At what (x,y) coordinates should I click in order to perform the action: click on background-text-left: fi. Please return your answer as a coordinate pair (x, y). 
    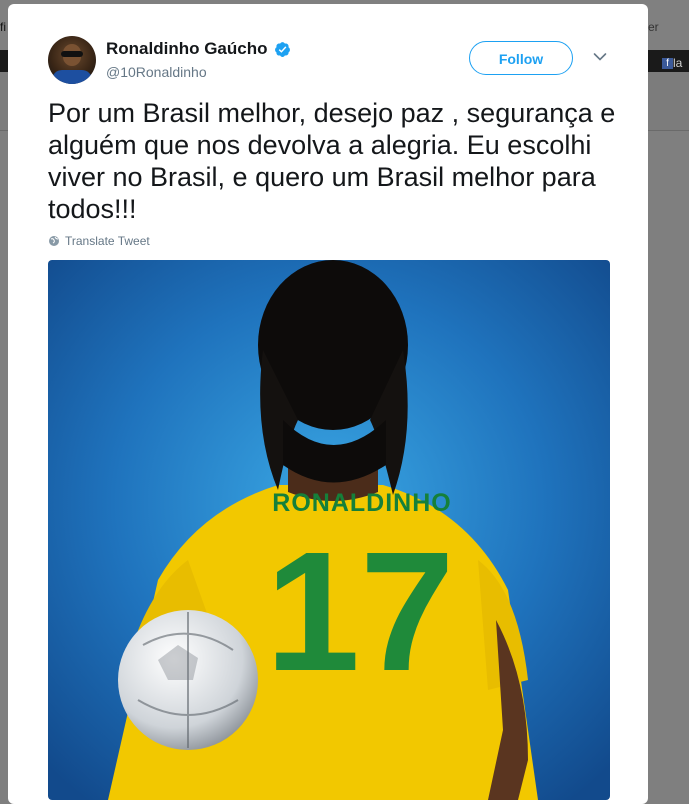
    Looking at the image, I should click on (3, 27).